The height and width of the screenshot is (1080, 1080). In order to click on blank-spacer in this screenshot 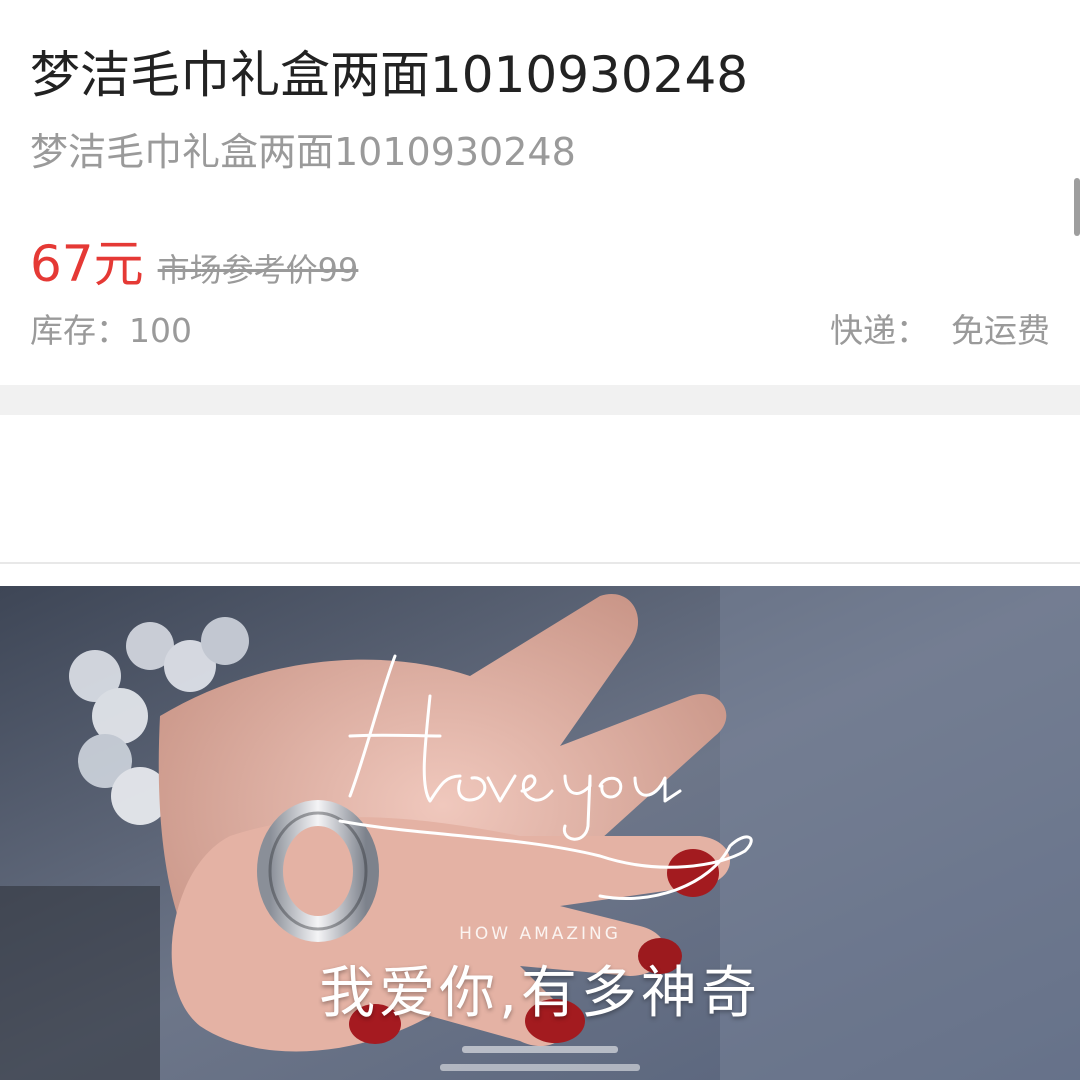, I will do `click(540, 489)`.